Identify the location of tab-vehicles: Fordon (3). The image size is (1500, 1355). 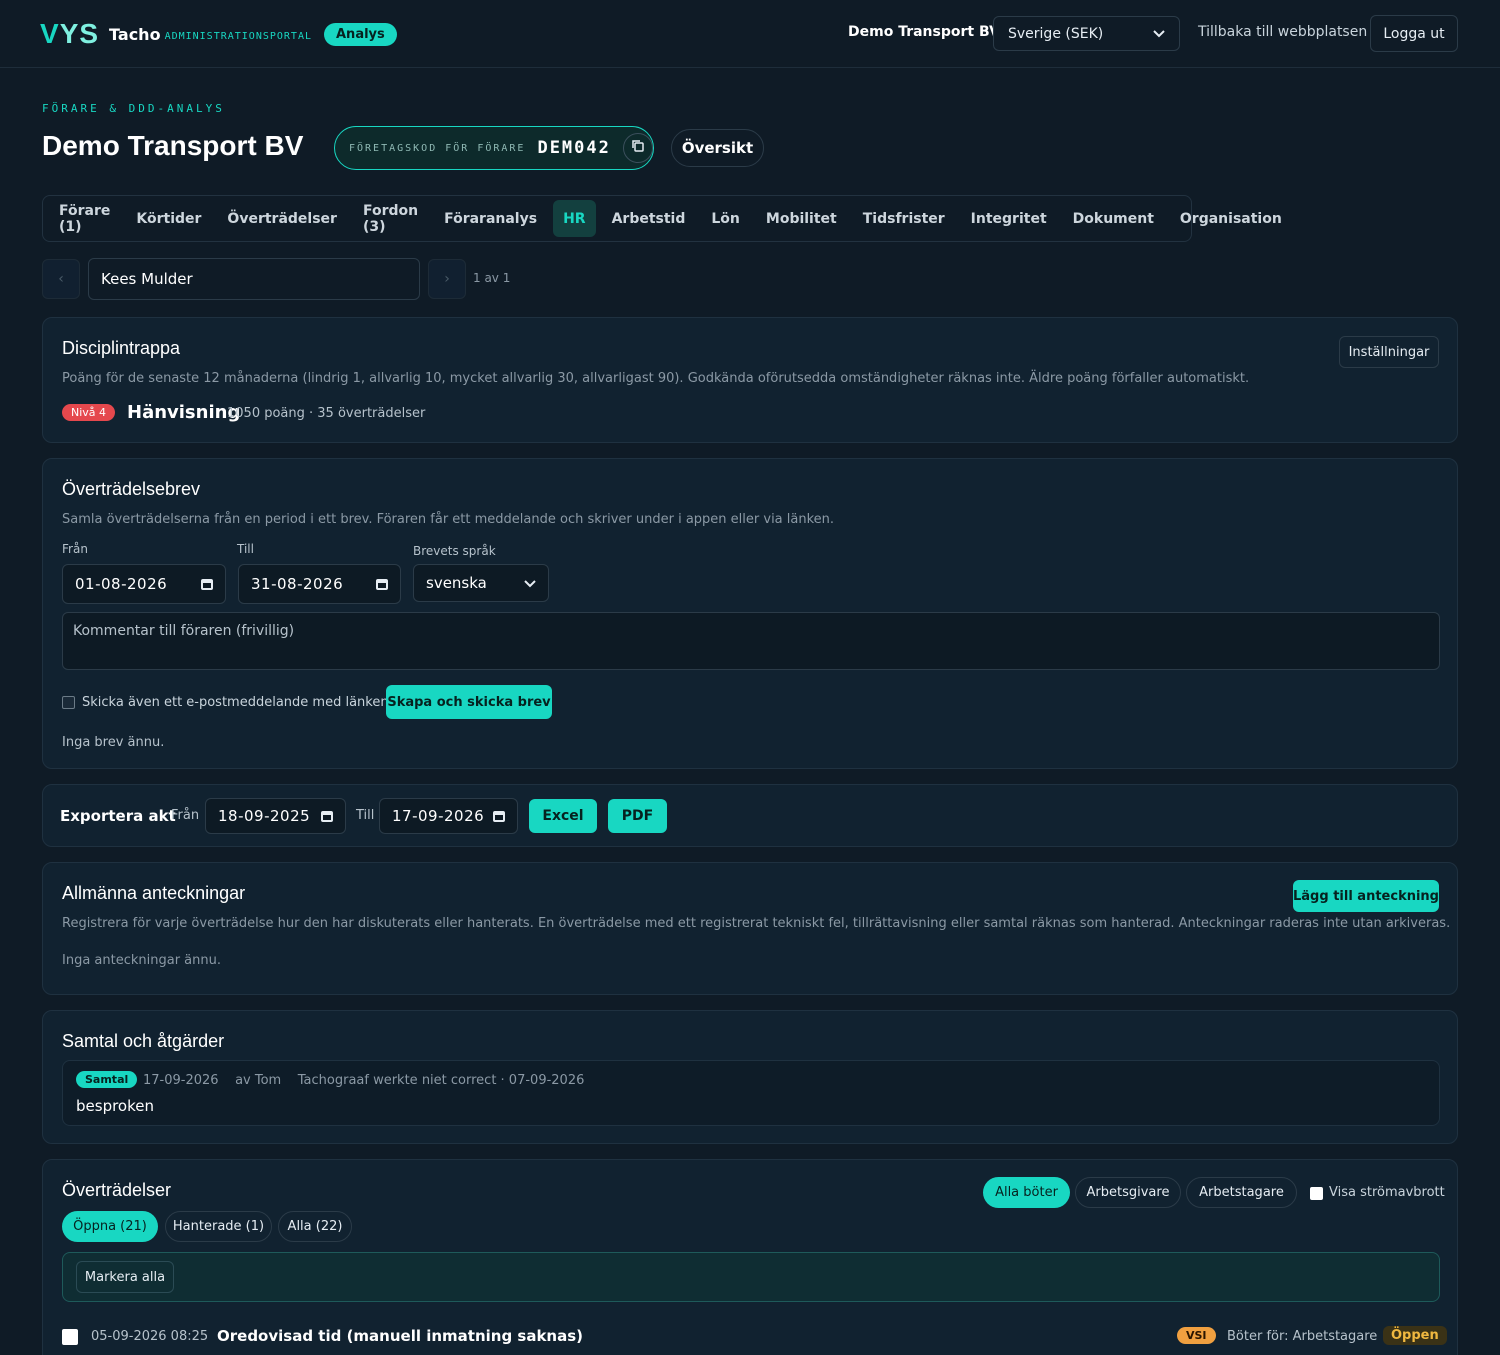
(390, 218).